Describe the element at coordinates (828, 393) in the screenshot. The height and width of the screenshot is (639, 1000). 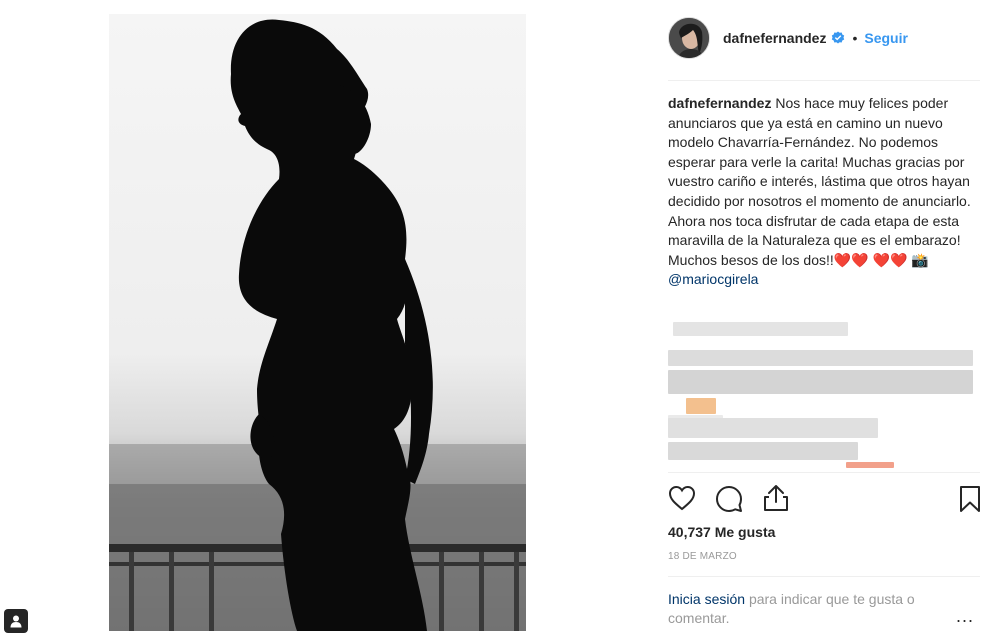
I see `blurred-comments` at that location.